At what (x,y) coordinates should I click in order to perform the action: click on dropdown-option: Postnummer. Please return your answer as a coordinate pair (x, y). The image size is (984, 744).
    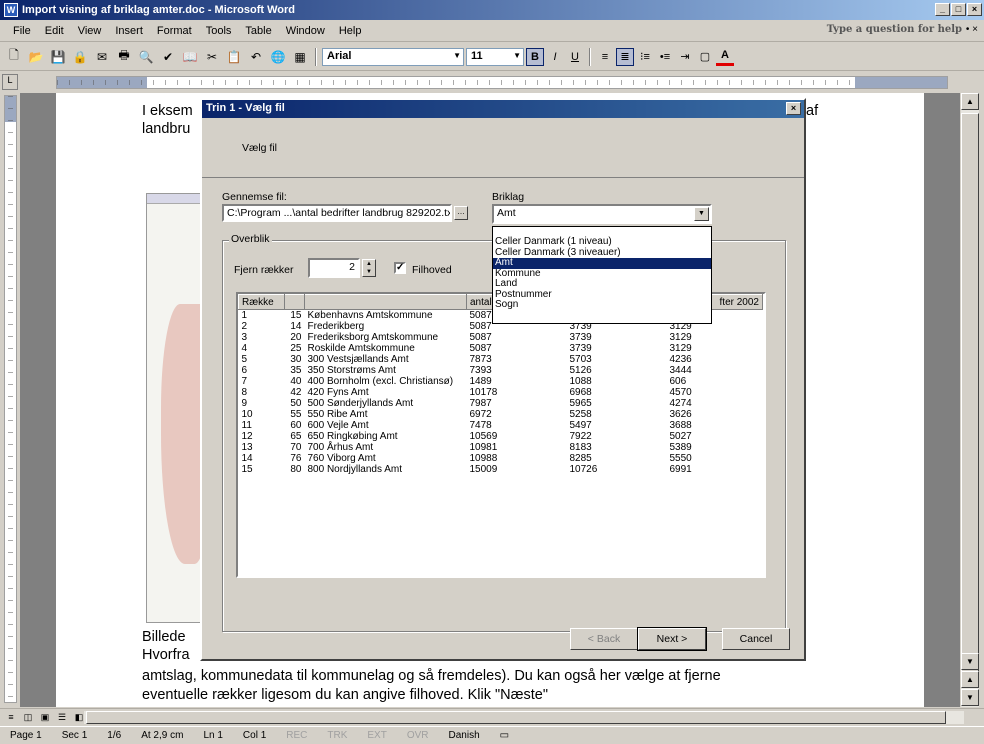
    Looking at the image, I should click on (602, 295).